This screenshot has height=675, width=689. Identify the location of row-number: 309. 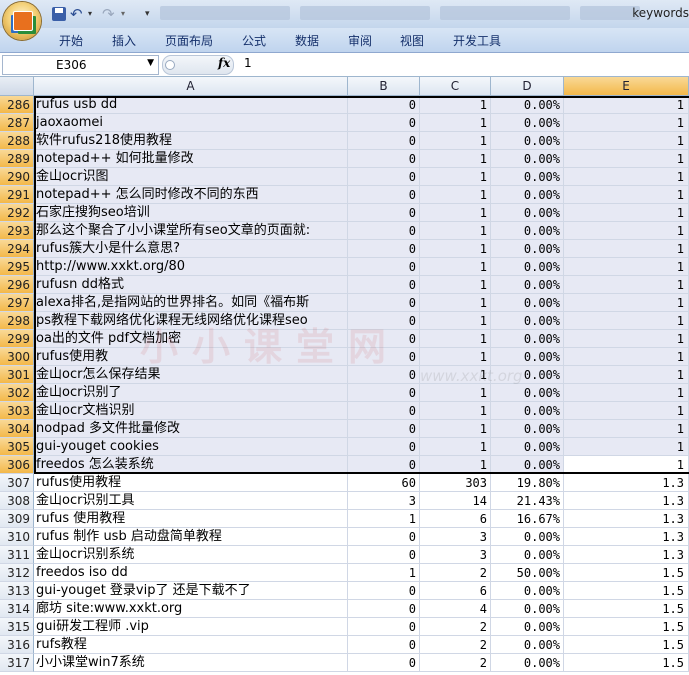
(17, 519).